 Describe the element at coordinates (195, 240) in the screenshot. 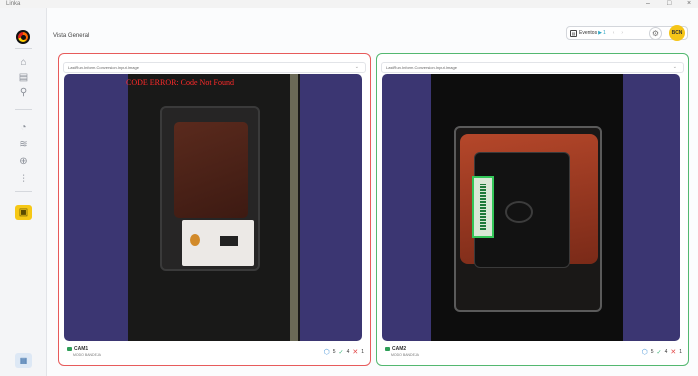

I see `label-logo` at that location.